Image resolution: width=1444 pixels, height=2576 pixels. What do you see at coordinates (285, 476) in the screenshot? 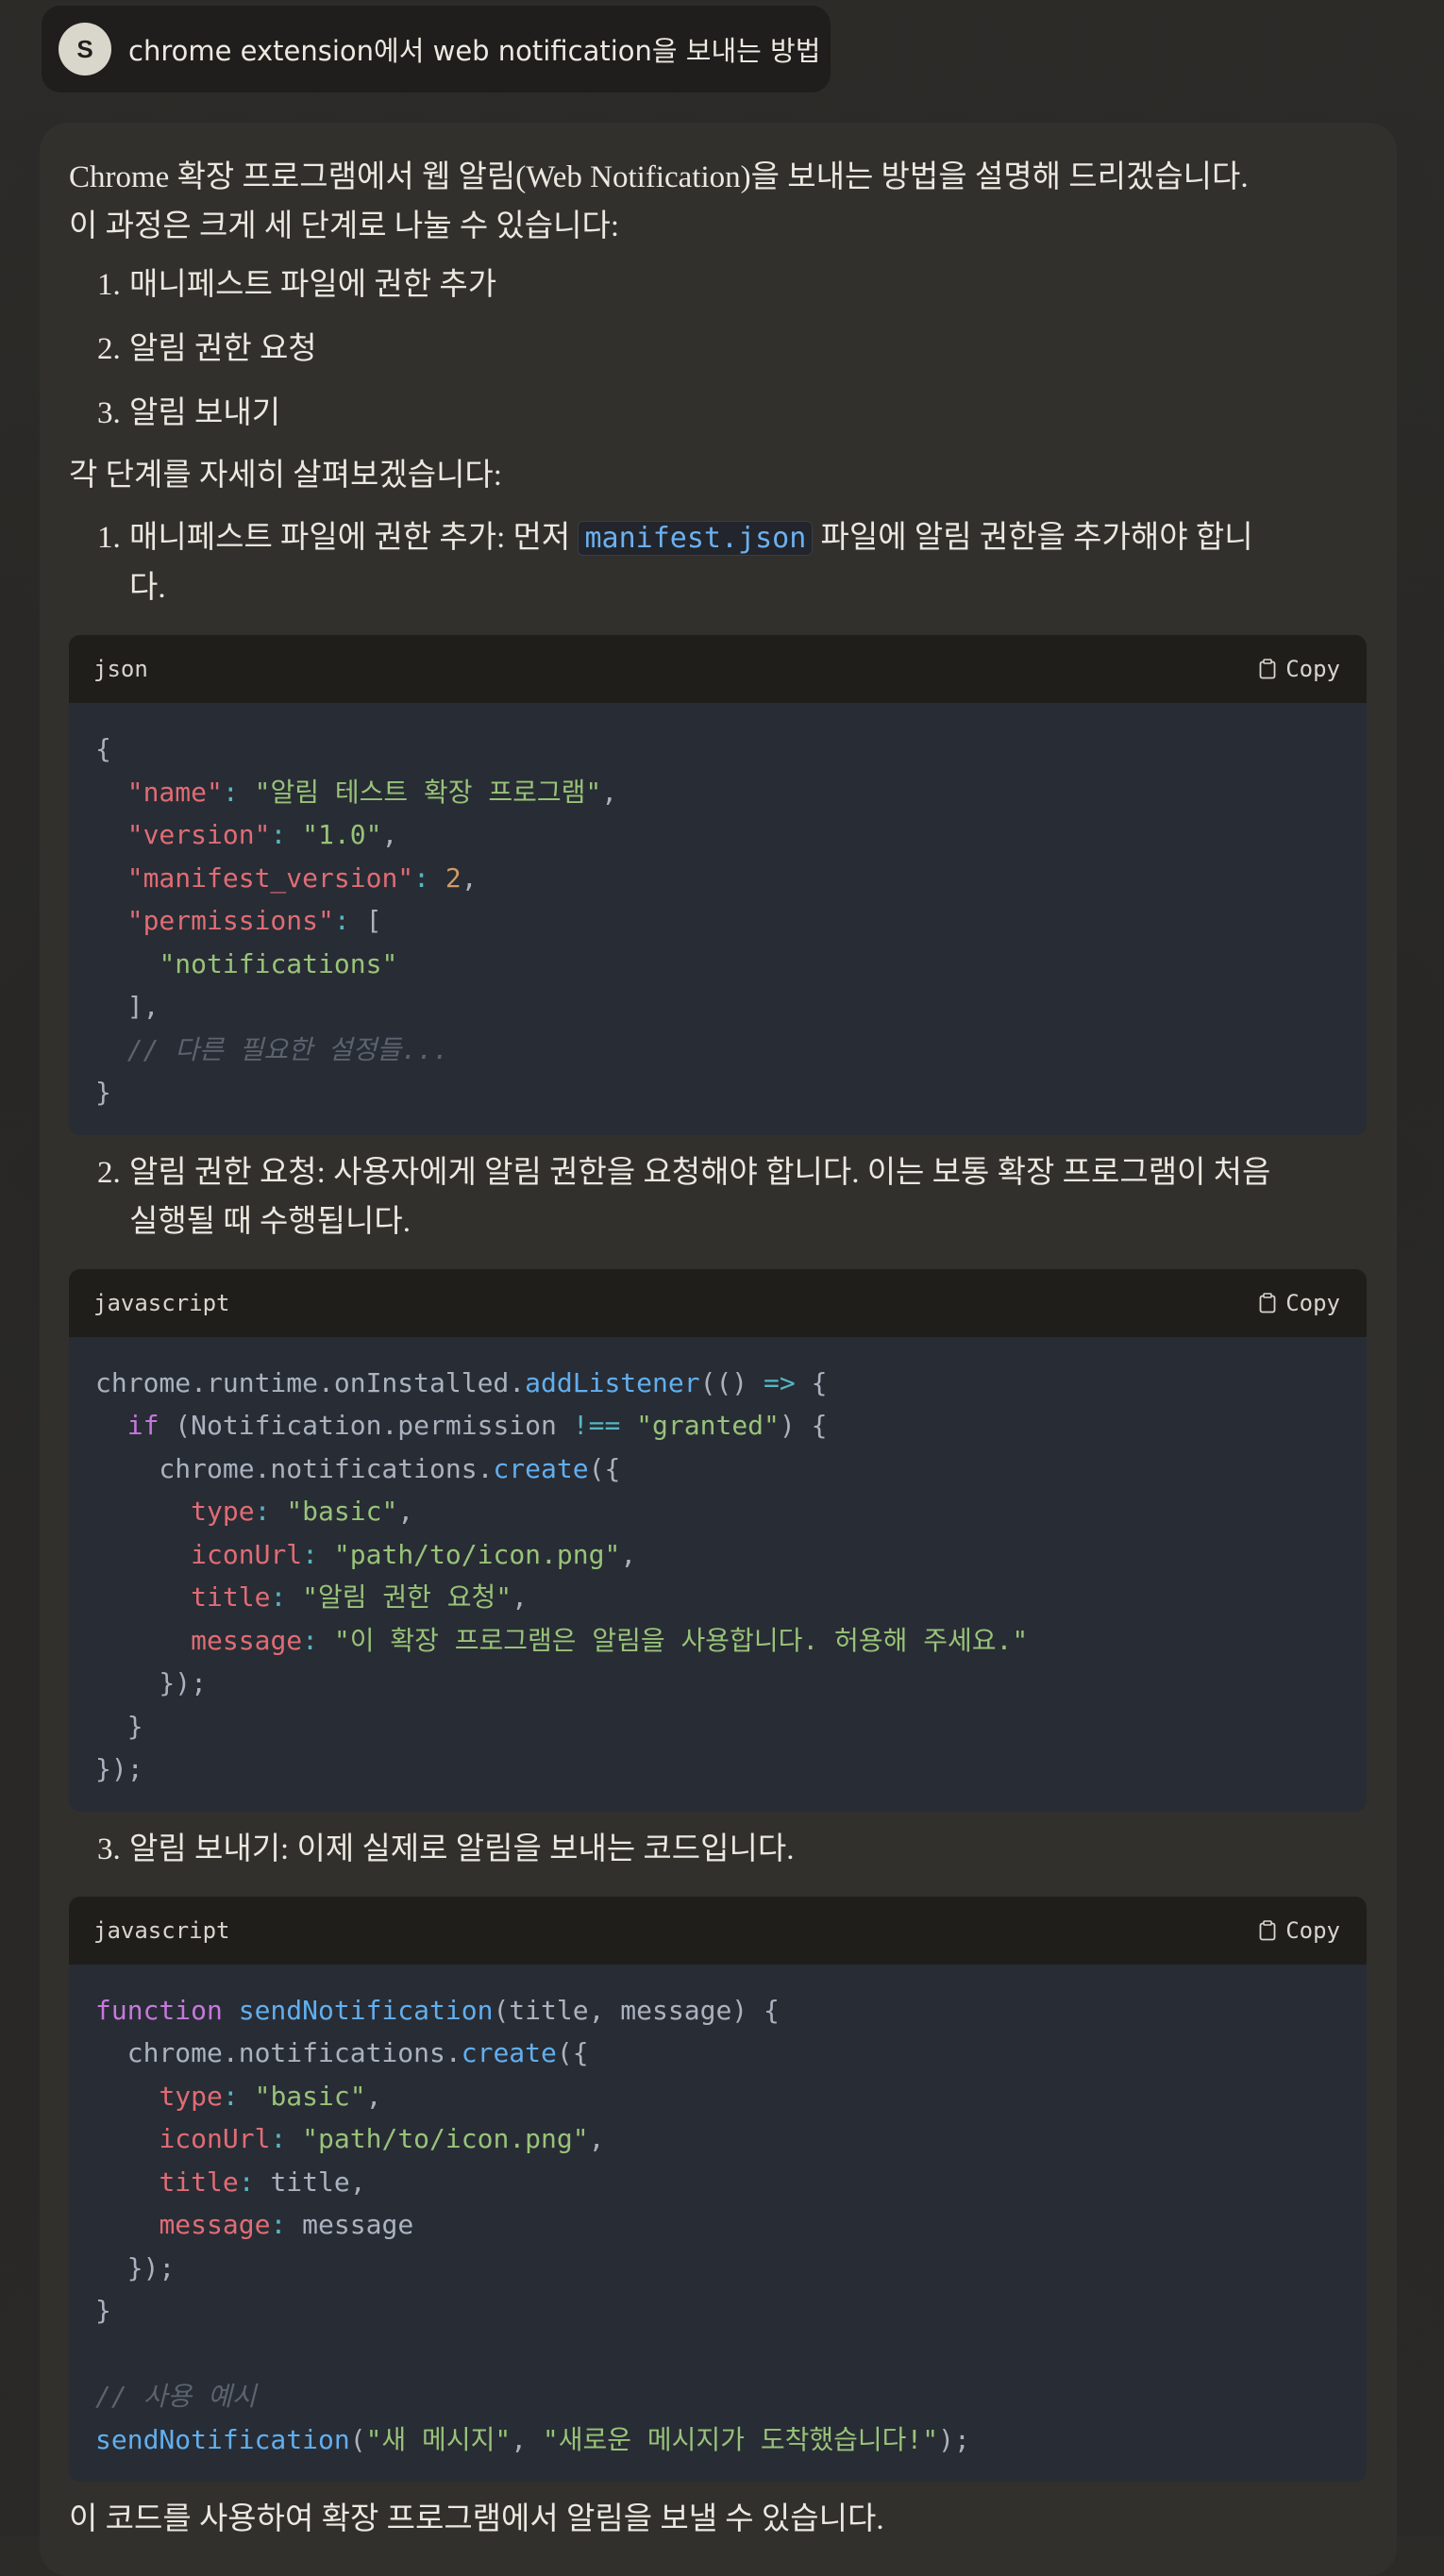
I see `detail-intro: 각 단계를 자세히 살펴보겠습니다:` at bounding box center [285, 476].